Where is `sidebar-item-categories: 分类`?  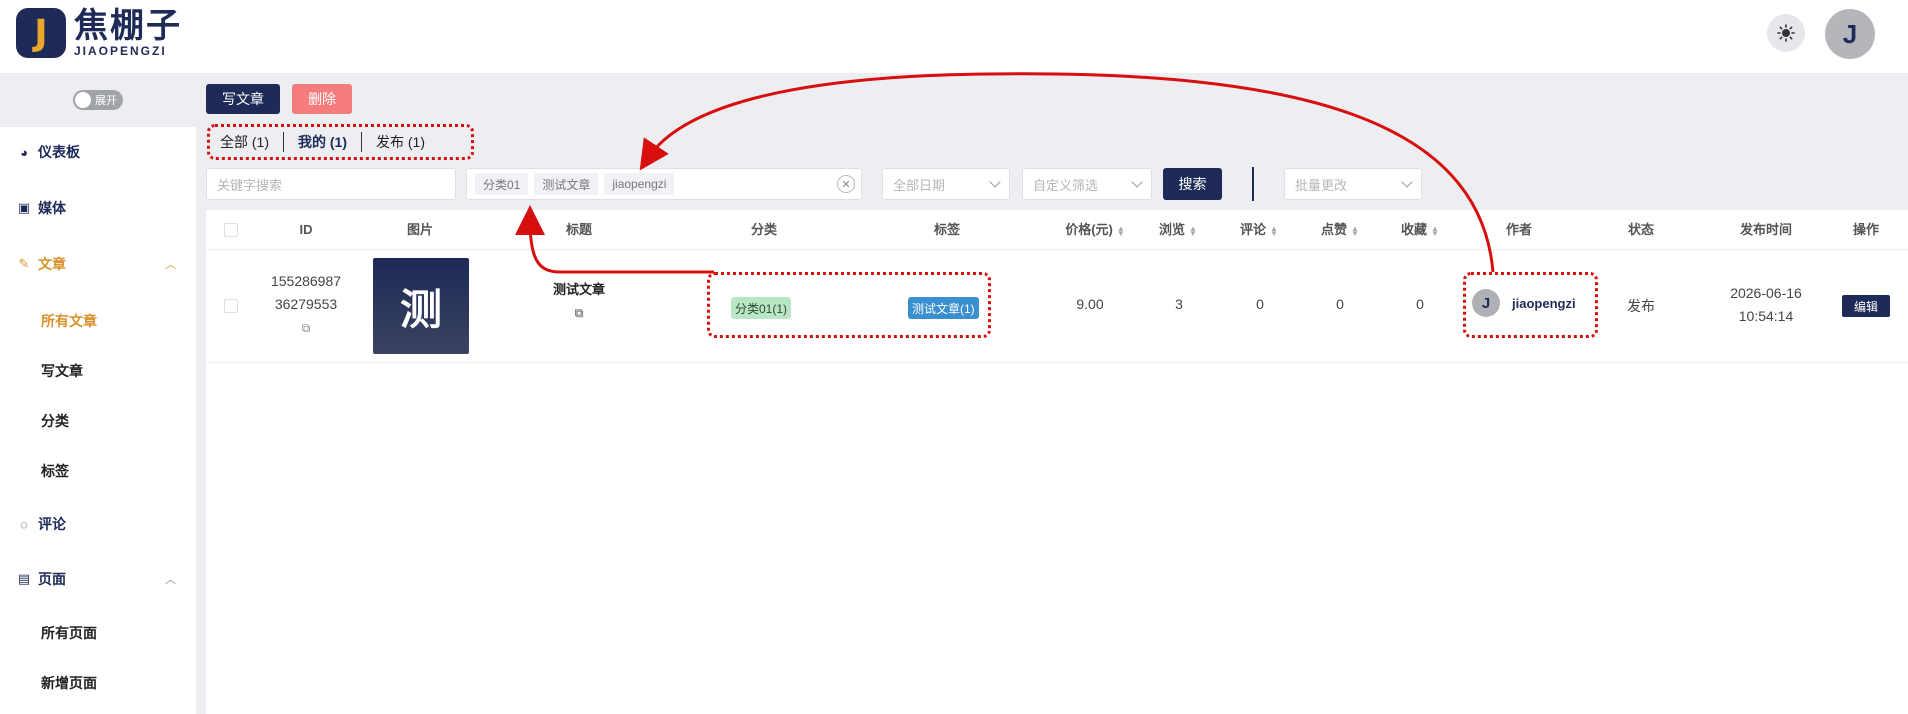 sidebar-item-categories: 分类 is located at coordinates (55, 421).